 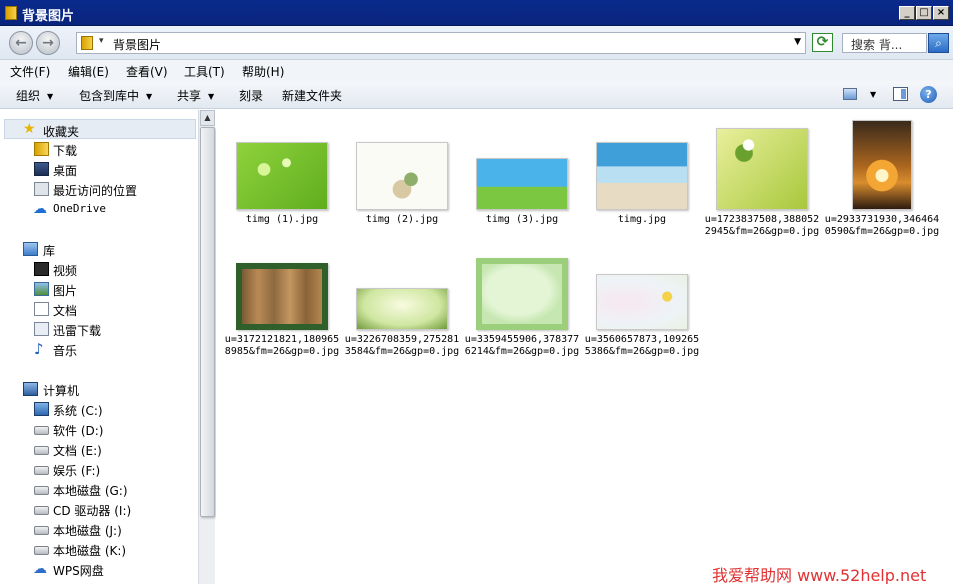 What do you see at coordinates (92, 511) in the screenshot?
I see `nav-item-label: CD 驱动器 (I:)` at bounding box center [92, 511].